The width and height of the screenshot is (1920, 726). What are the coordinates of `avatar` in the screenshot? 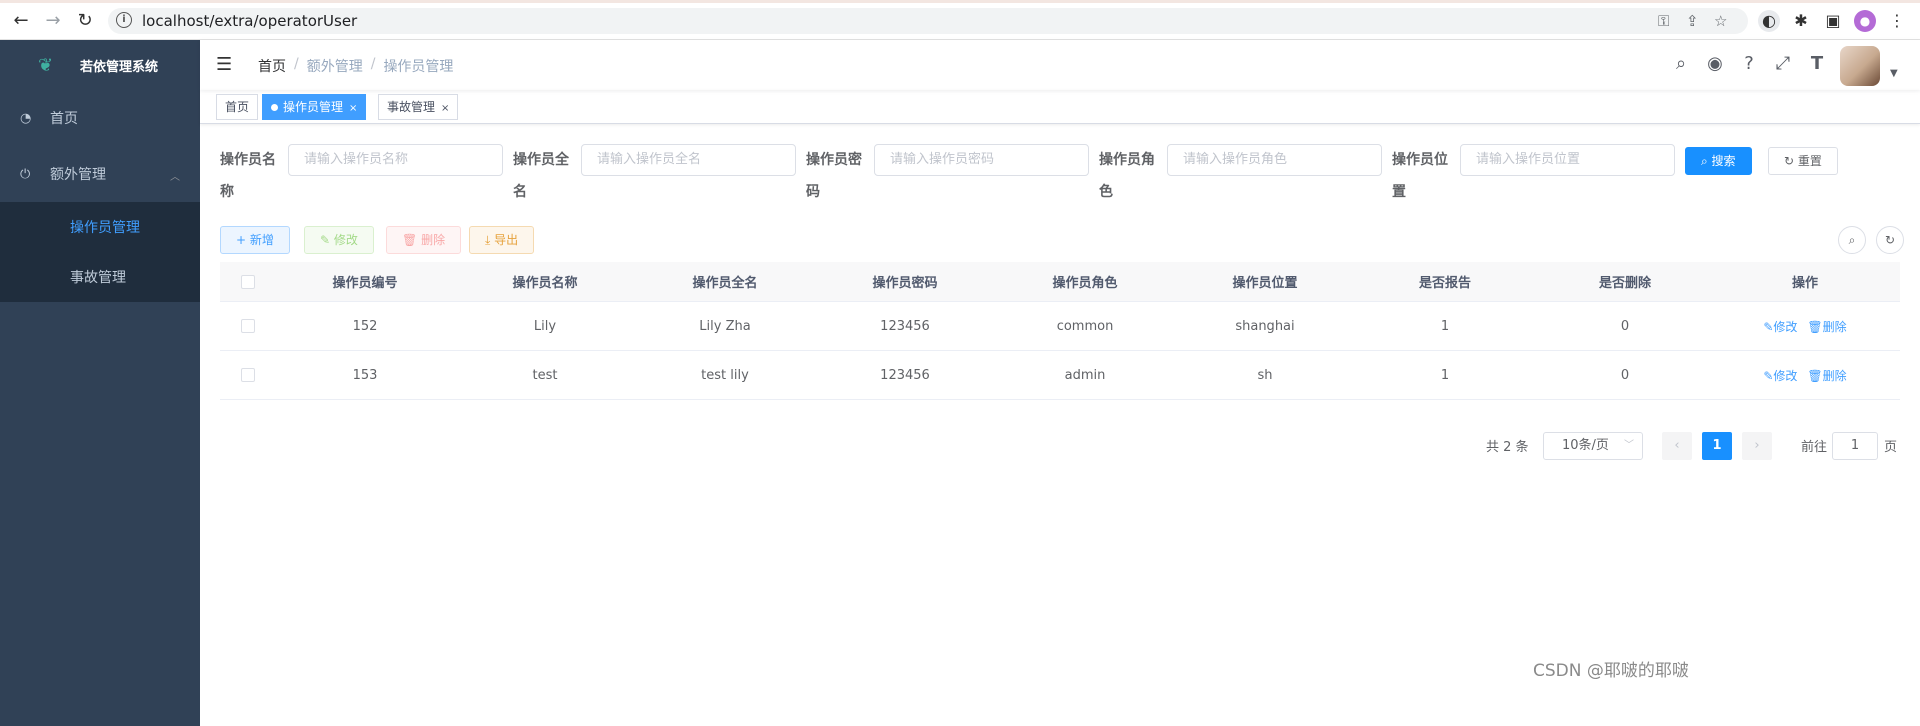 It's located at (1860, 66).